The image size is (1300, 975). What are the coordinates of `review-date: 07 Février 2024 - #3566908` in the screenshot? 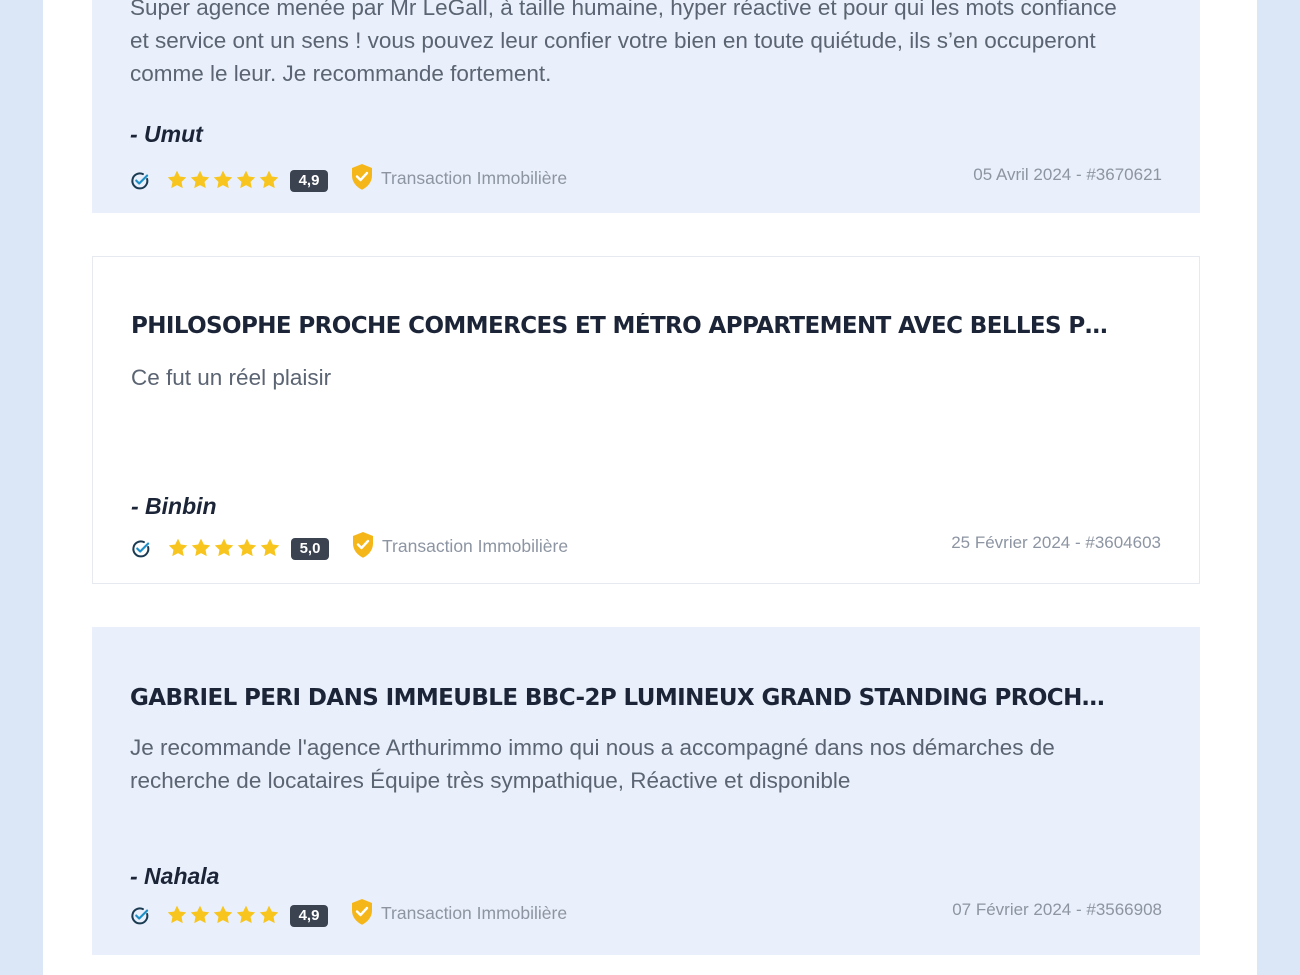 It's located at (1057, 909).